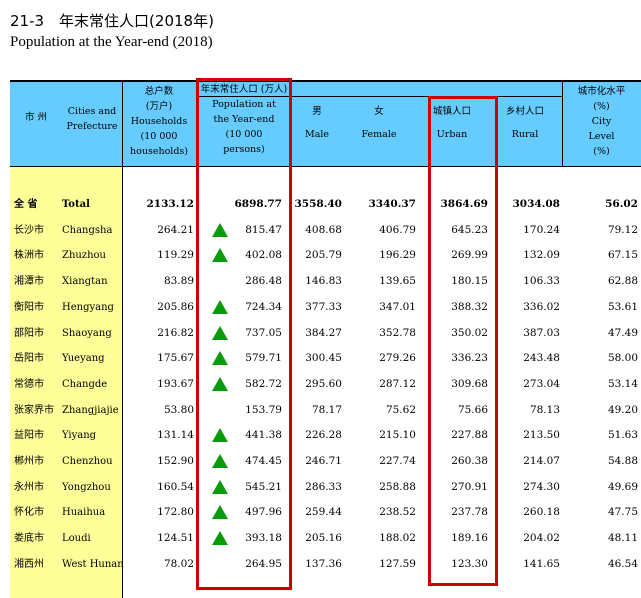 This screenshot has height=598, width=641. What do you see at coordinates (541, 512) in the screenshot?
I see `rural-value: 260.18` at bounding box center [541, 512].